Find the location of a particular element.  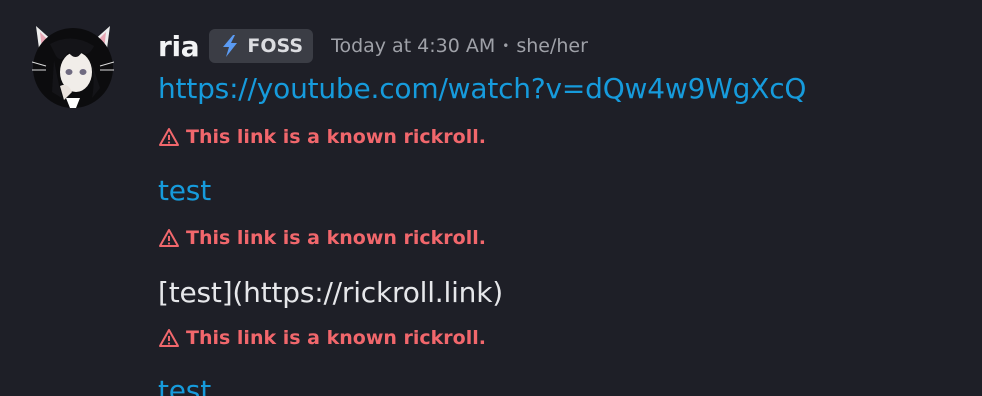

server-tag: FOSS is located at coordinates (261, 46).